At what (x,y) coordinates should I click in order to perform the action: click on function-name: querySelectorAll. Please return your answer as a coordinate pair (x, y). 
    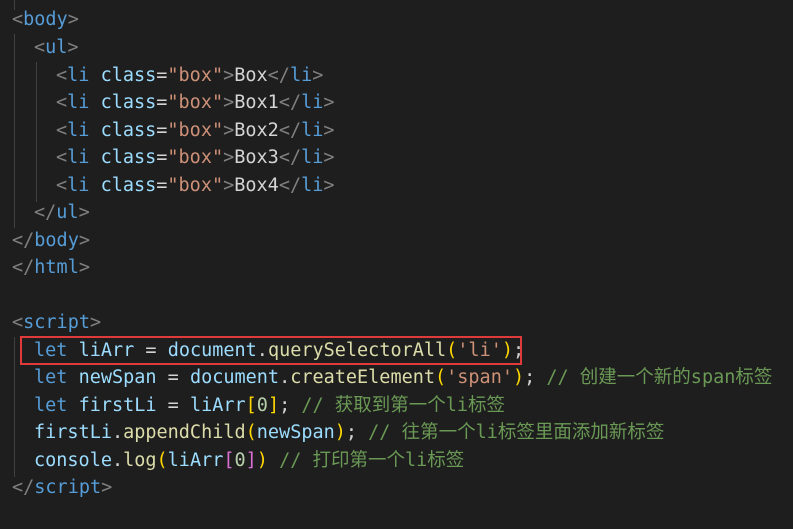
    Looking at the image, I should click on (357, 350).